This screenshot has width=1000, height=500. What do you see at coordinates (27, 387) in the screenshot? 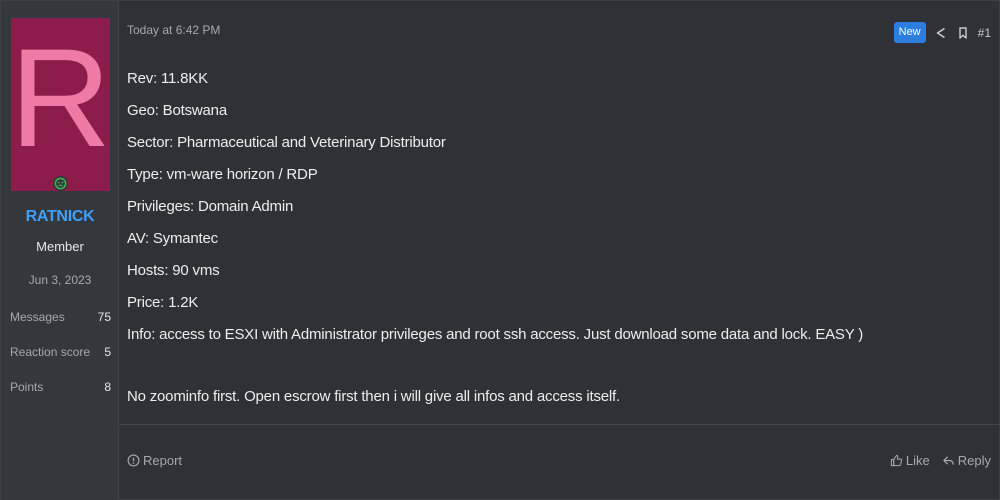
I see `stat-label: Points` at bounding box center [27, 387].